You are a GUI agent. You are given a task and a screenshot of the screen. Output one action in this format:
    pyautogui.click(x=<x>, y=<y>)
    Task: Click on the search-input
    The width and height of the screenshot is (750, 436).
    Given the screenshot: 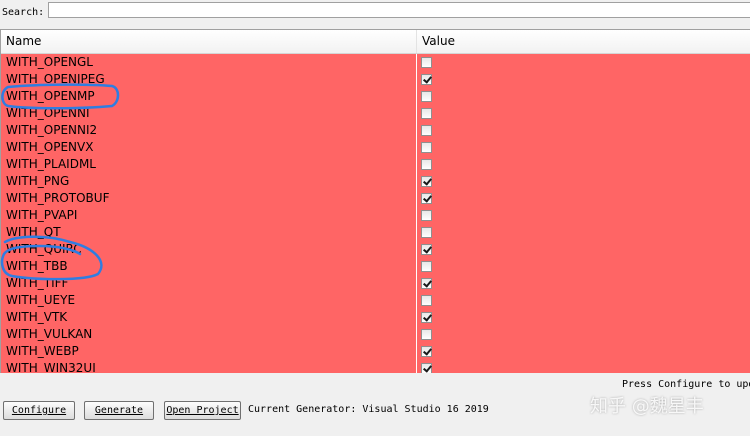 What is the action you would take?
    pyautogui.click(x=399, y=10)
    